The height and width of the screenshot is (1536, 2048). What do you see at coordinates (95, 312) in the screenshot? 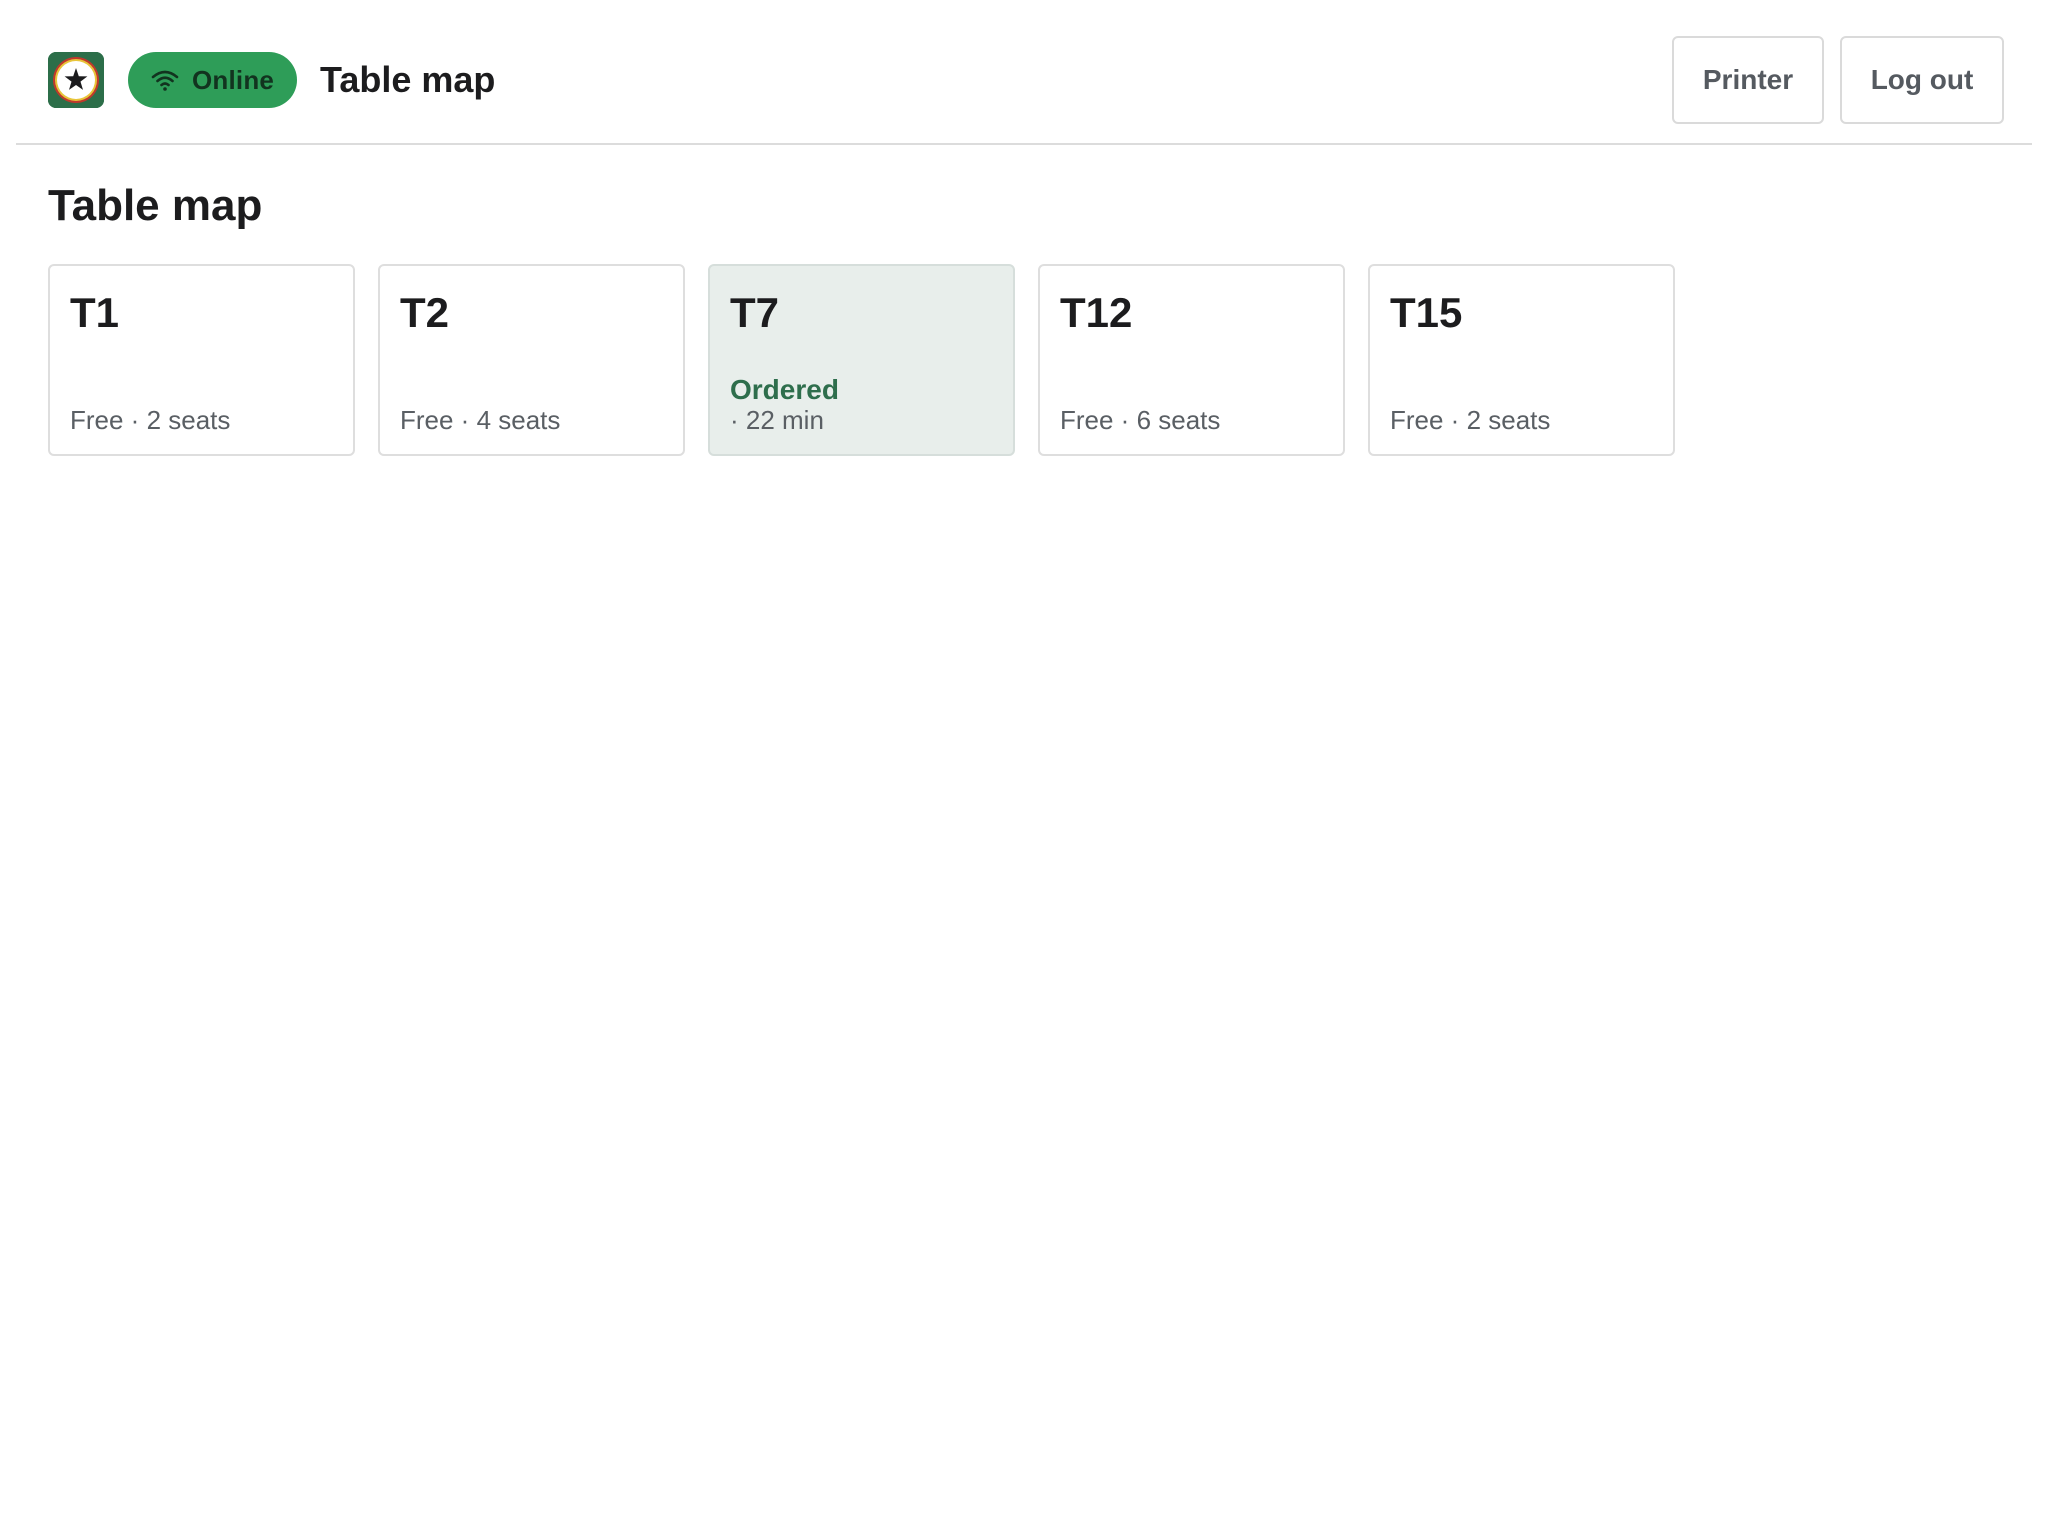
I see `table-name: T1` at bounding box center [95, 312].